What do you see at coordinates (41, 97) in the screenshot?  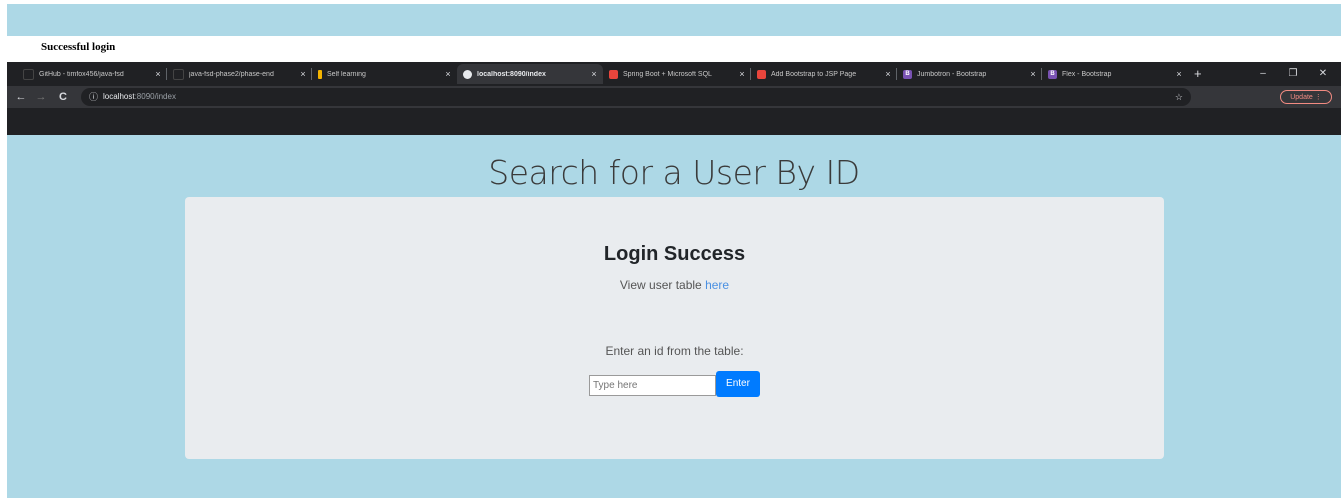 I see `forward-button: →` at bounding box center [41, 97].